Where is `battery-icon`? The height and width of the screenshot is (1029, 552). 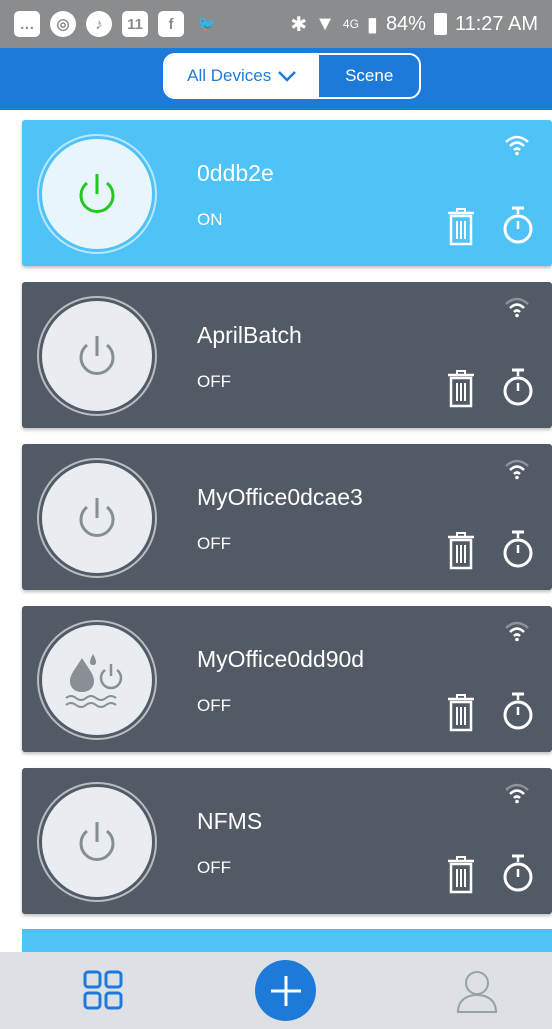
battery-icon is located at coordinates (440, 24).